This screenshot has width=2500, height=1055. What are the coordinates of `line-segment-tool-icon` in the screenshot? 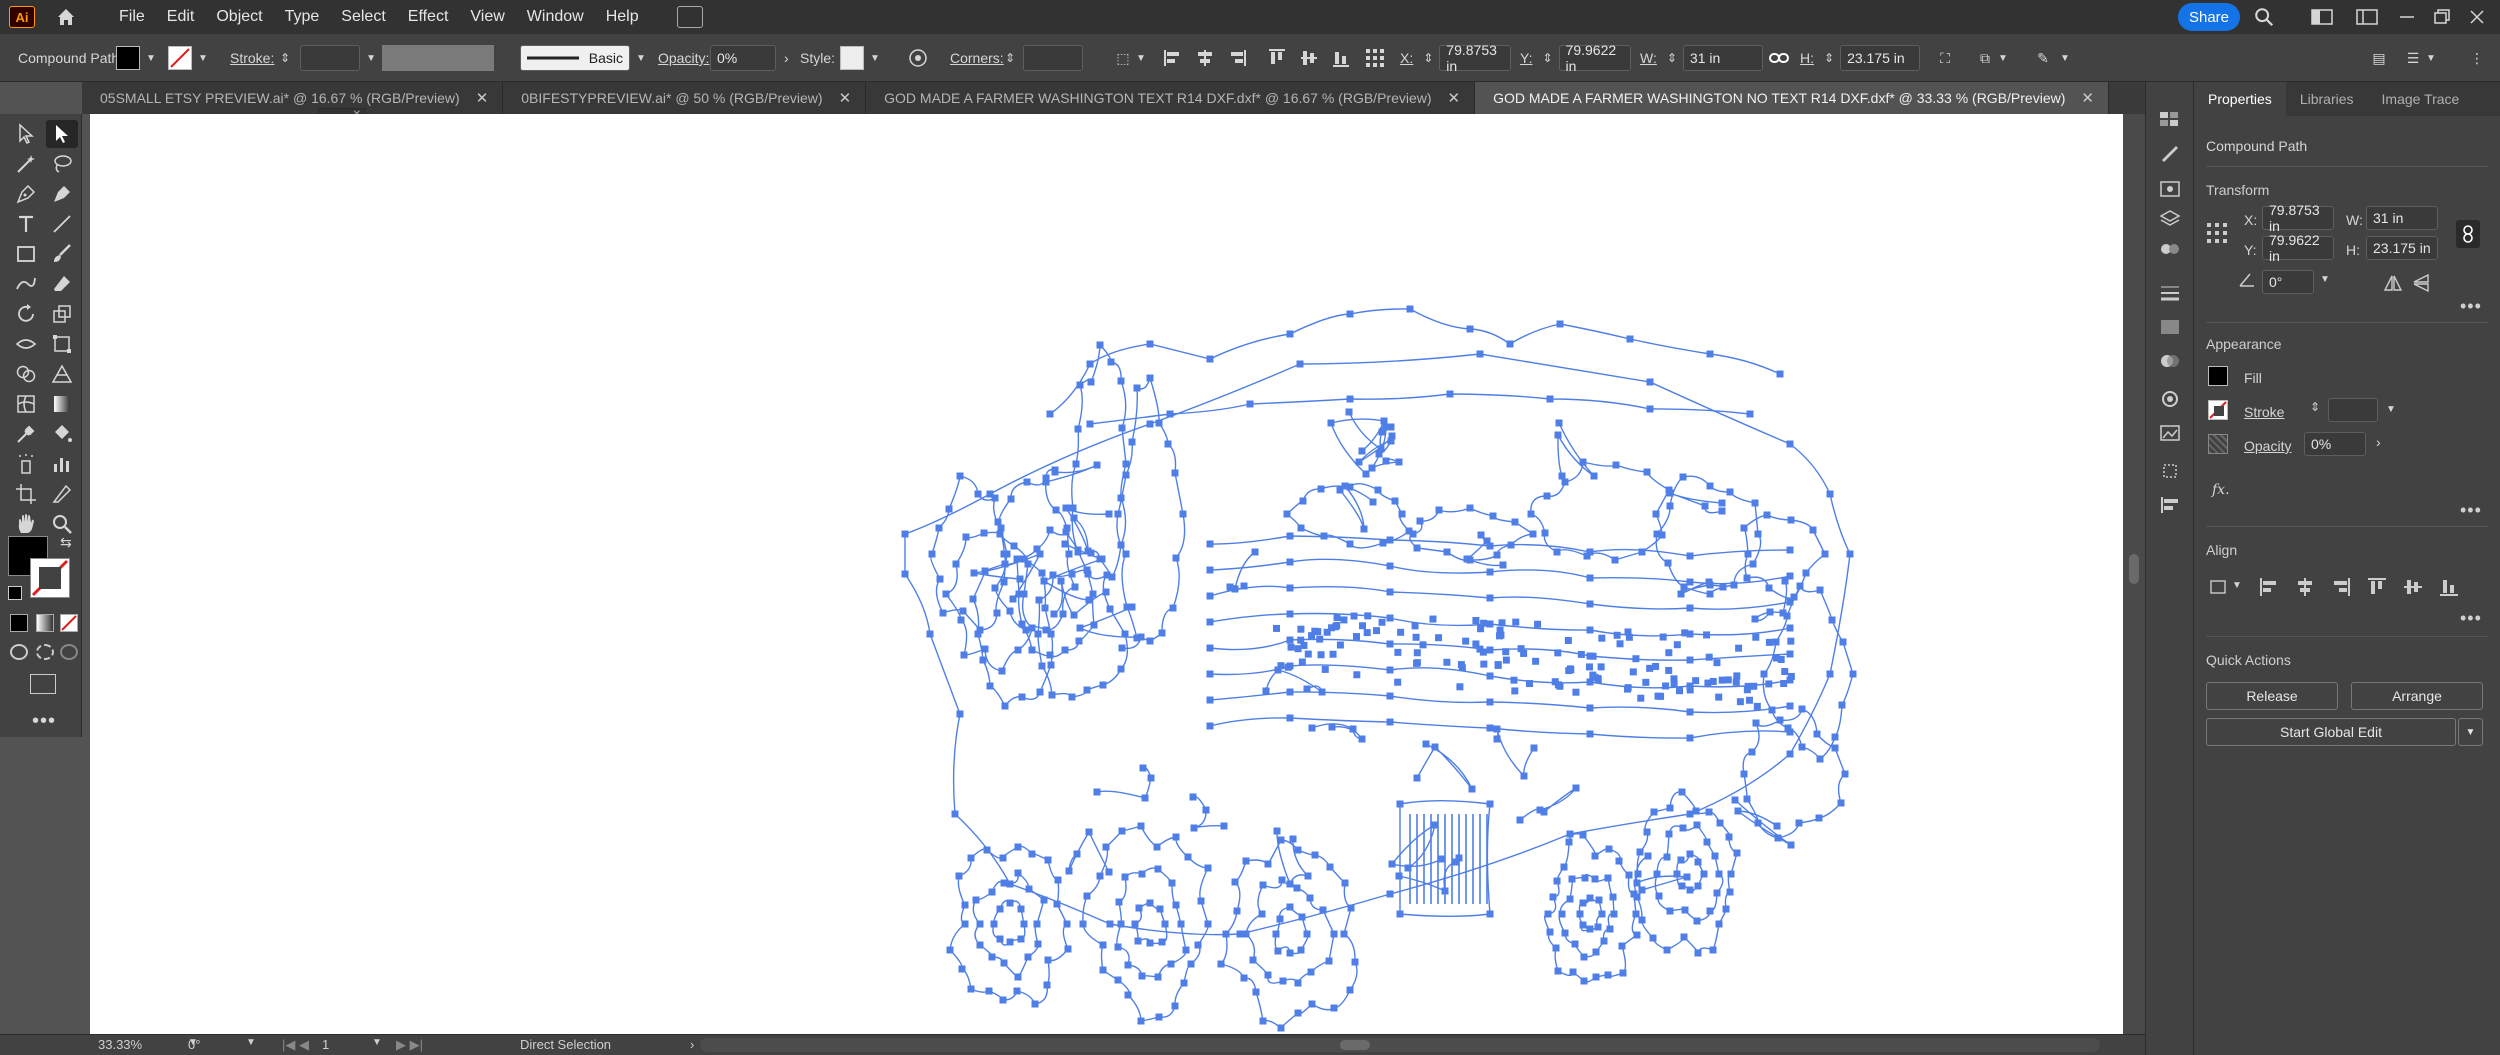 It's located at (62, 224).